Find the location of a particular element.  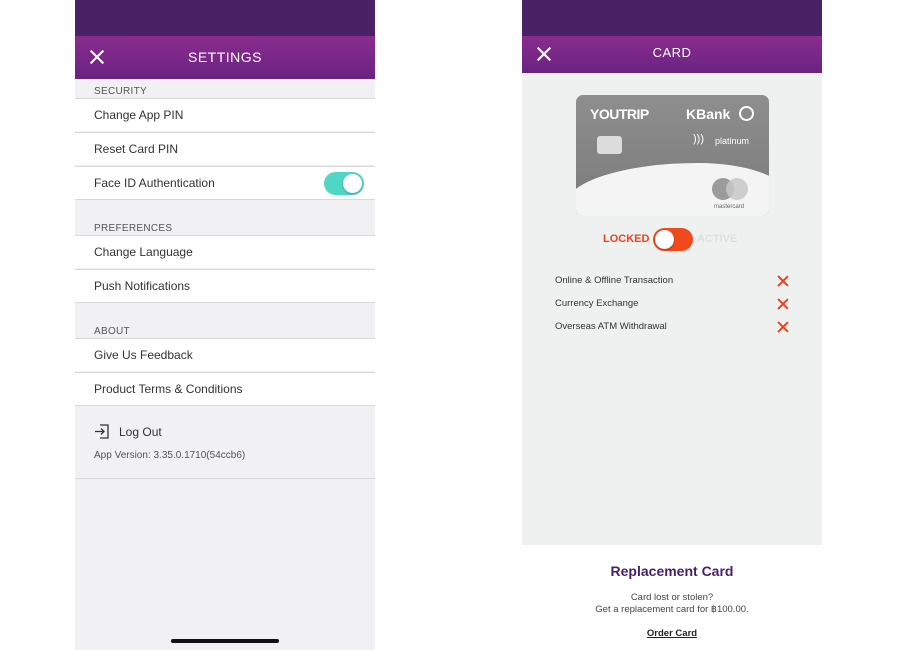

card-nav-bar: CARD is located at coordinates (672, 54).